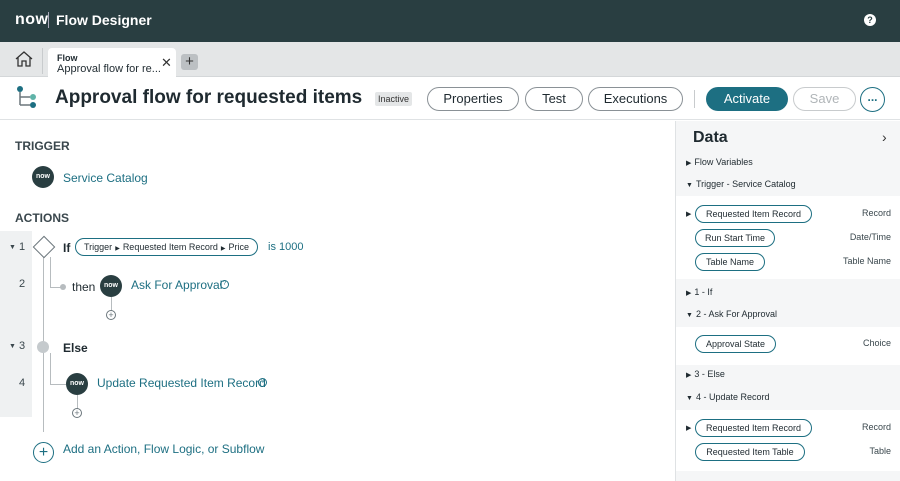 This screenshot has width=900, height=481. What do you see at coordinates (50, 368) in the screenshot?
I see `else-branch-line` at bounding box center [50, 368].